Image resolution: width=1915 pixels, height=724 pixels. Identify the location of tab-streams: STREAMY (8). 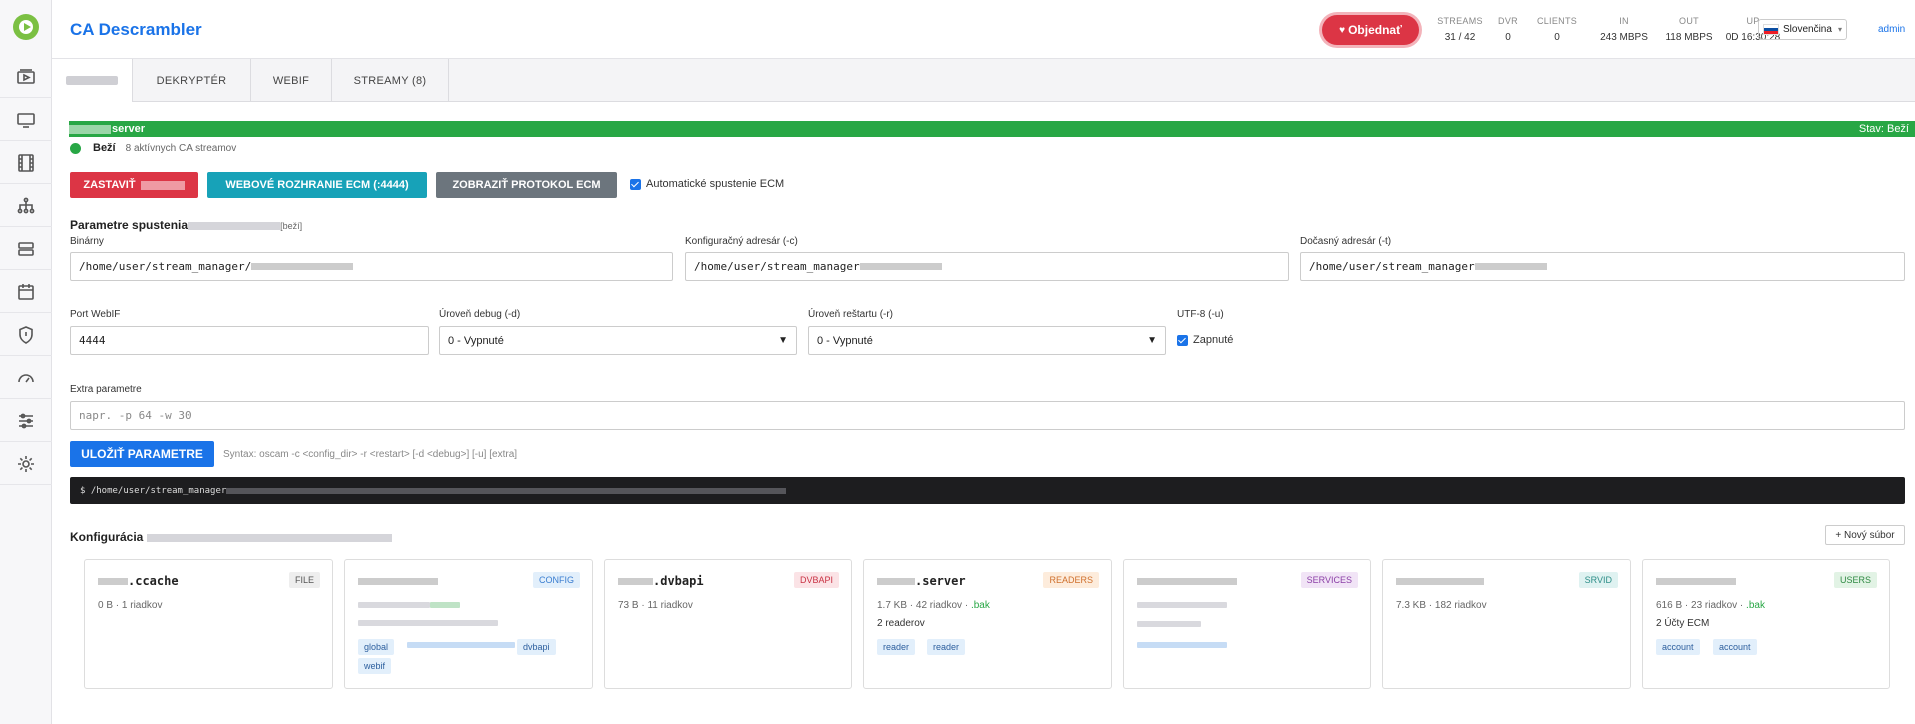
(390, 80).